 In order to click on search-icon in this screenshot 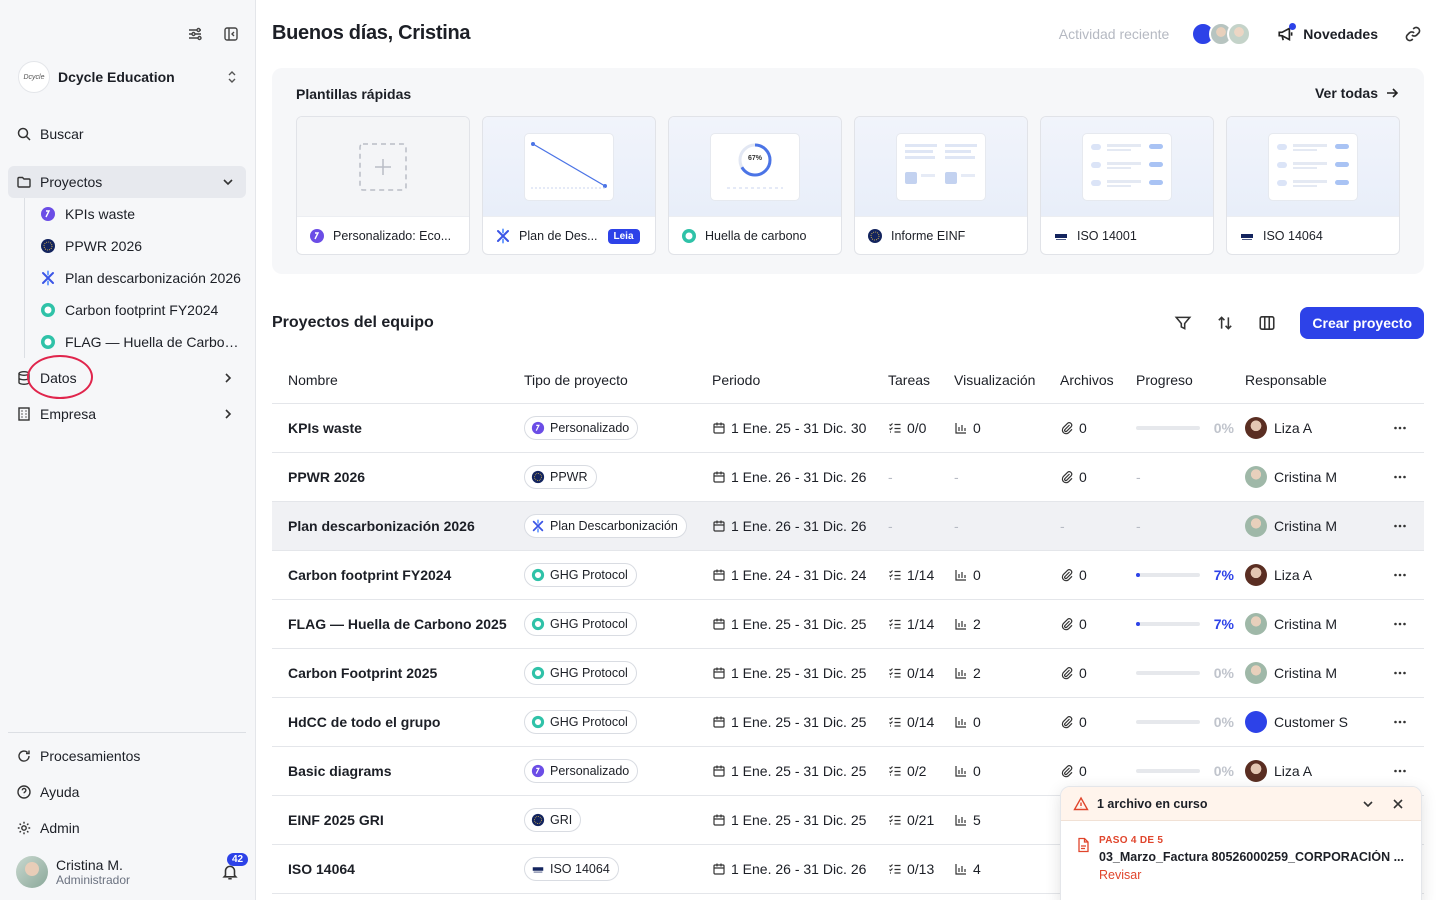, I will do `click(24, 134)`.